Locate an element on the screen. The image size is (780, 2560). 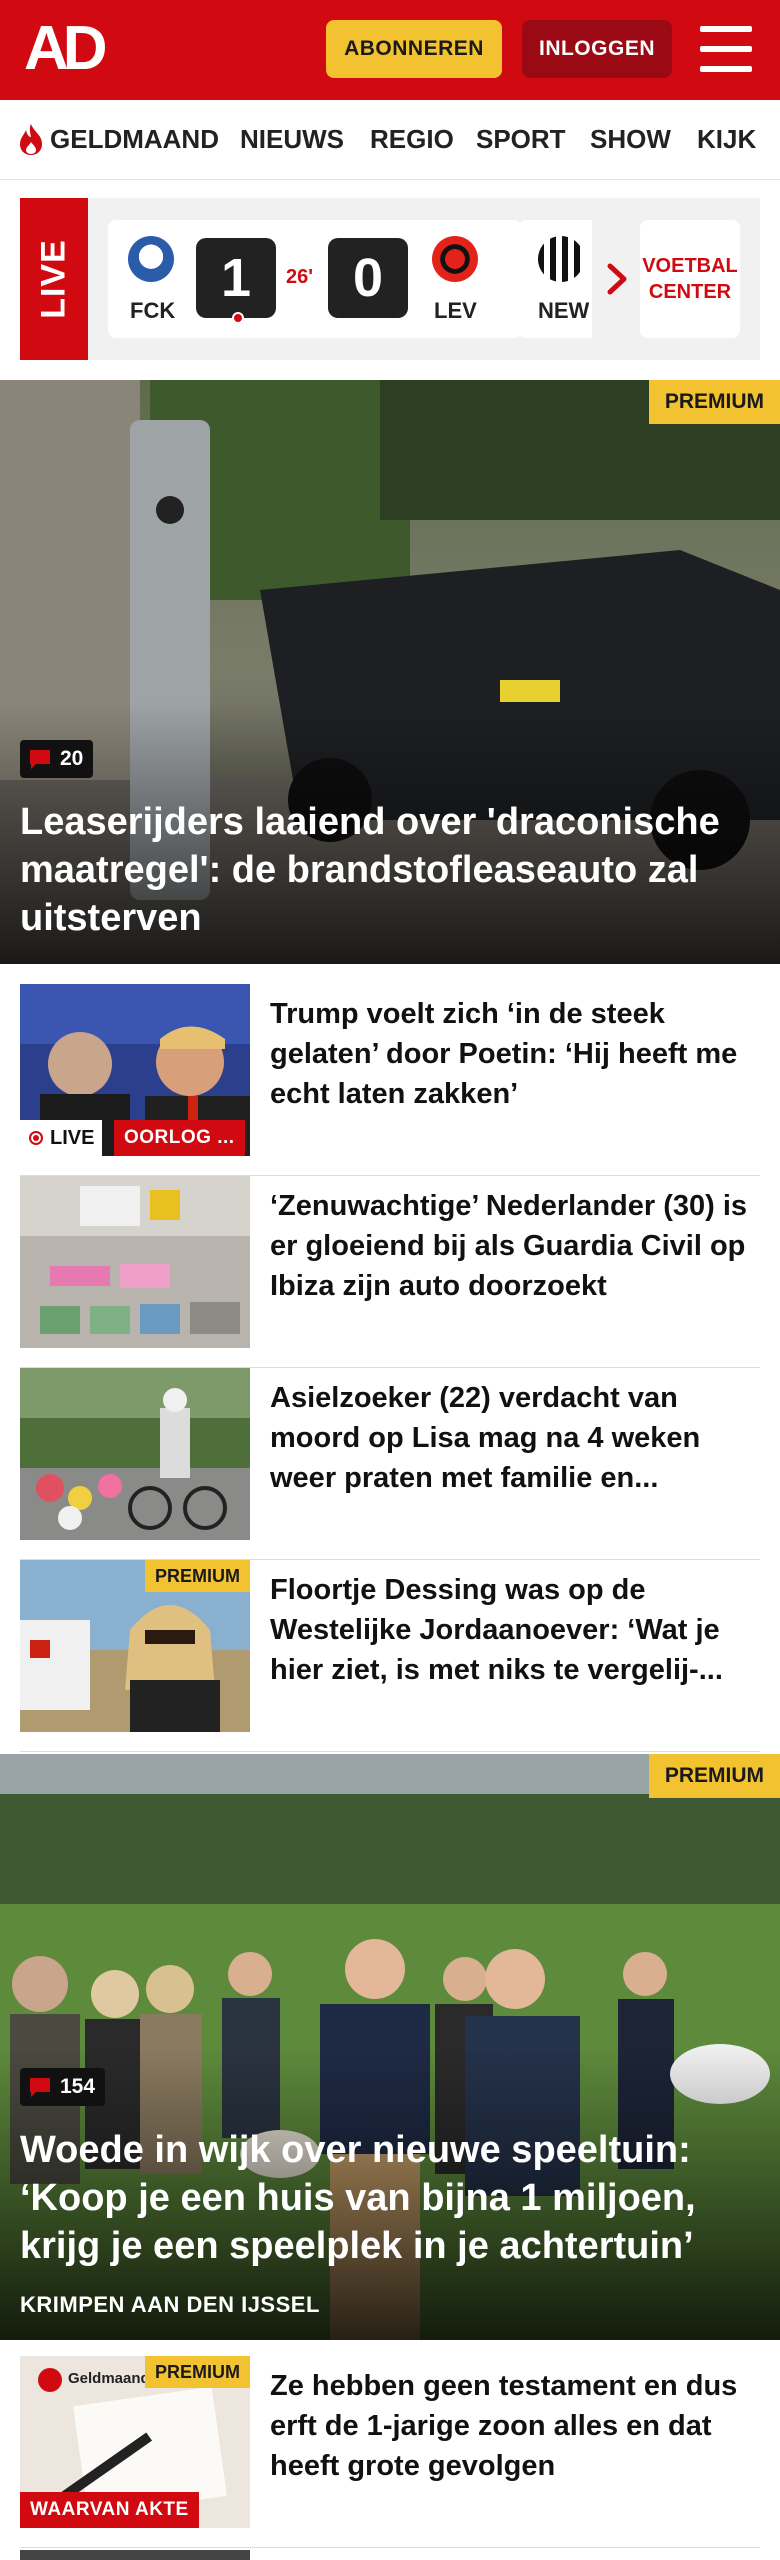
main-nav: GELDMAAND NIEUWS REGIO SPORT SHOW KIJK is located at coordinates (390, 140).